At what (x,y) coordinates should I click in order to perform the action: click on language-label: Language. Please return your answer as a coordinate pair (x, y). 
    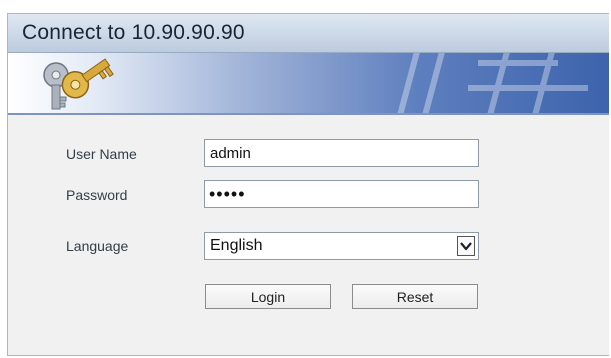
    Looking at the image, I should click on (97, 246).